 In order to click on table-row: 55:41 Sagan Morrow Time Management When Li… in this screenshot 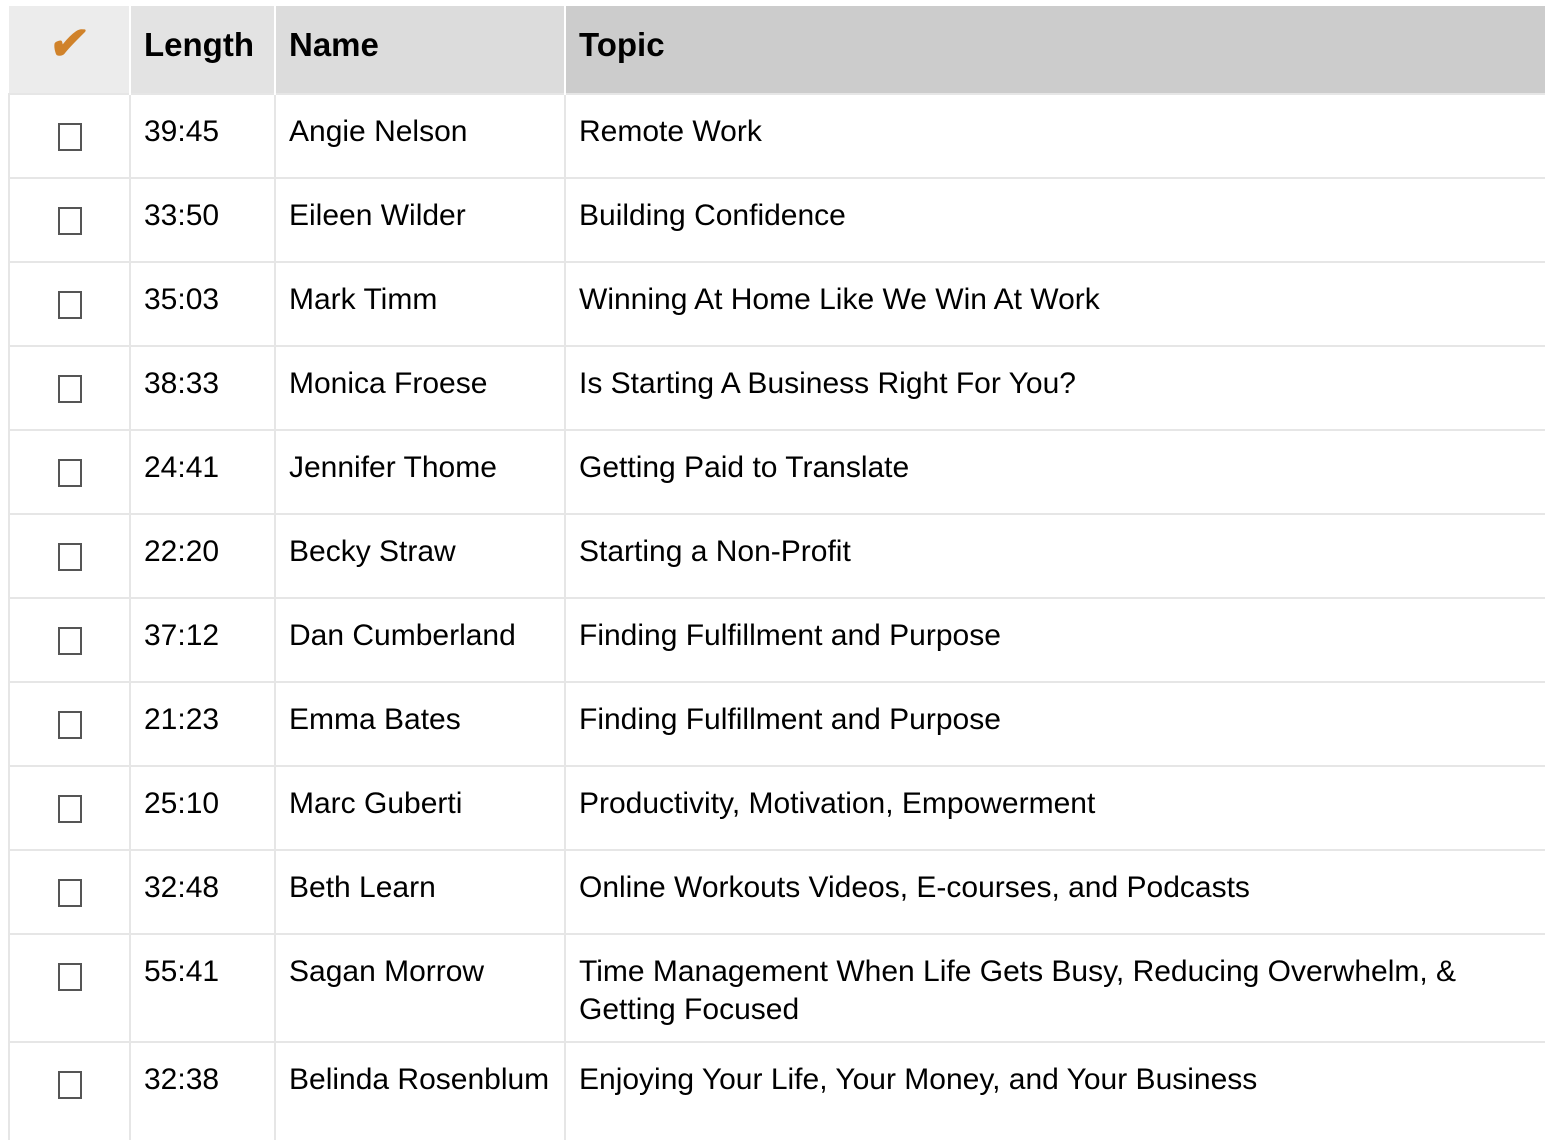, I will do `click(776, 987)`.